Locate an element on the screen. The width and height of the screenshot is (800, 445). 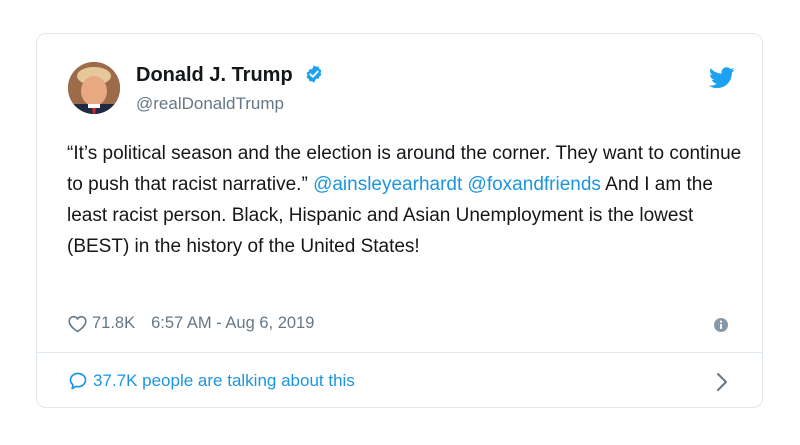
speech-bubble-icon is located at coordinates (78, 381).